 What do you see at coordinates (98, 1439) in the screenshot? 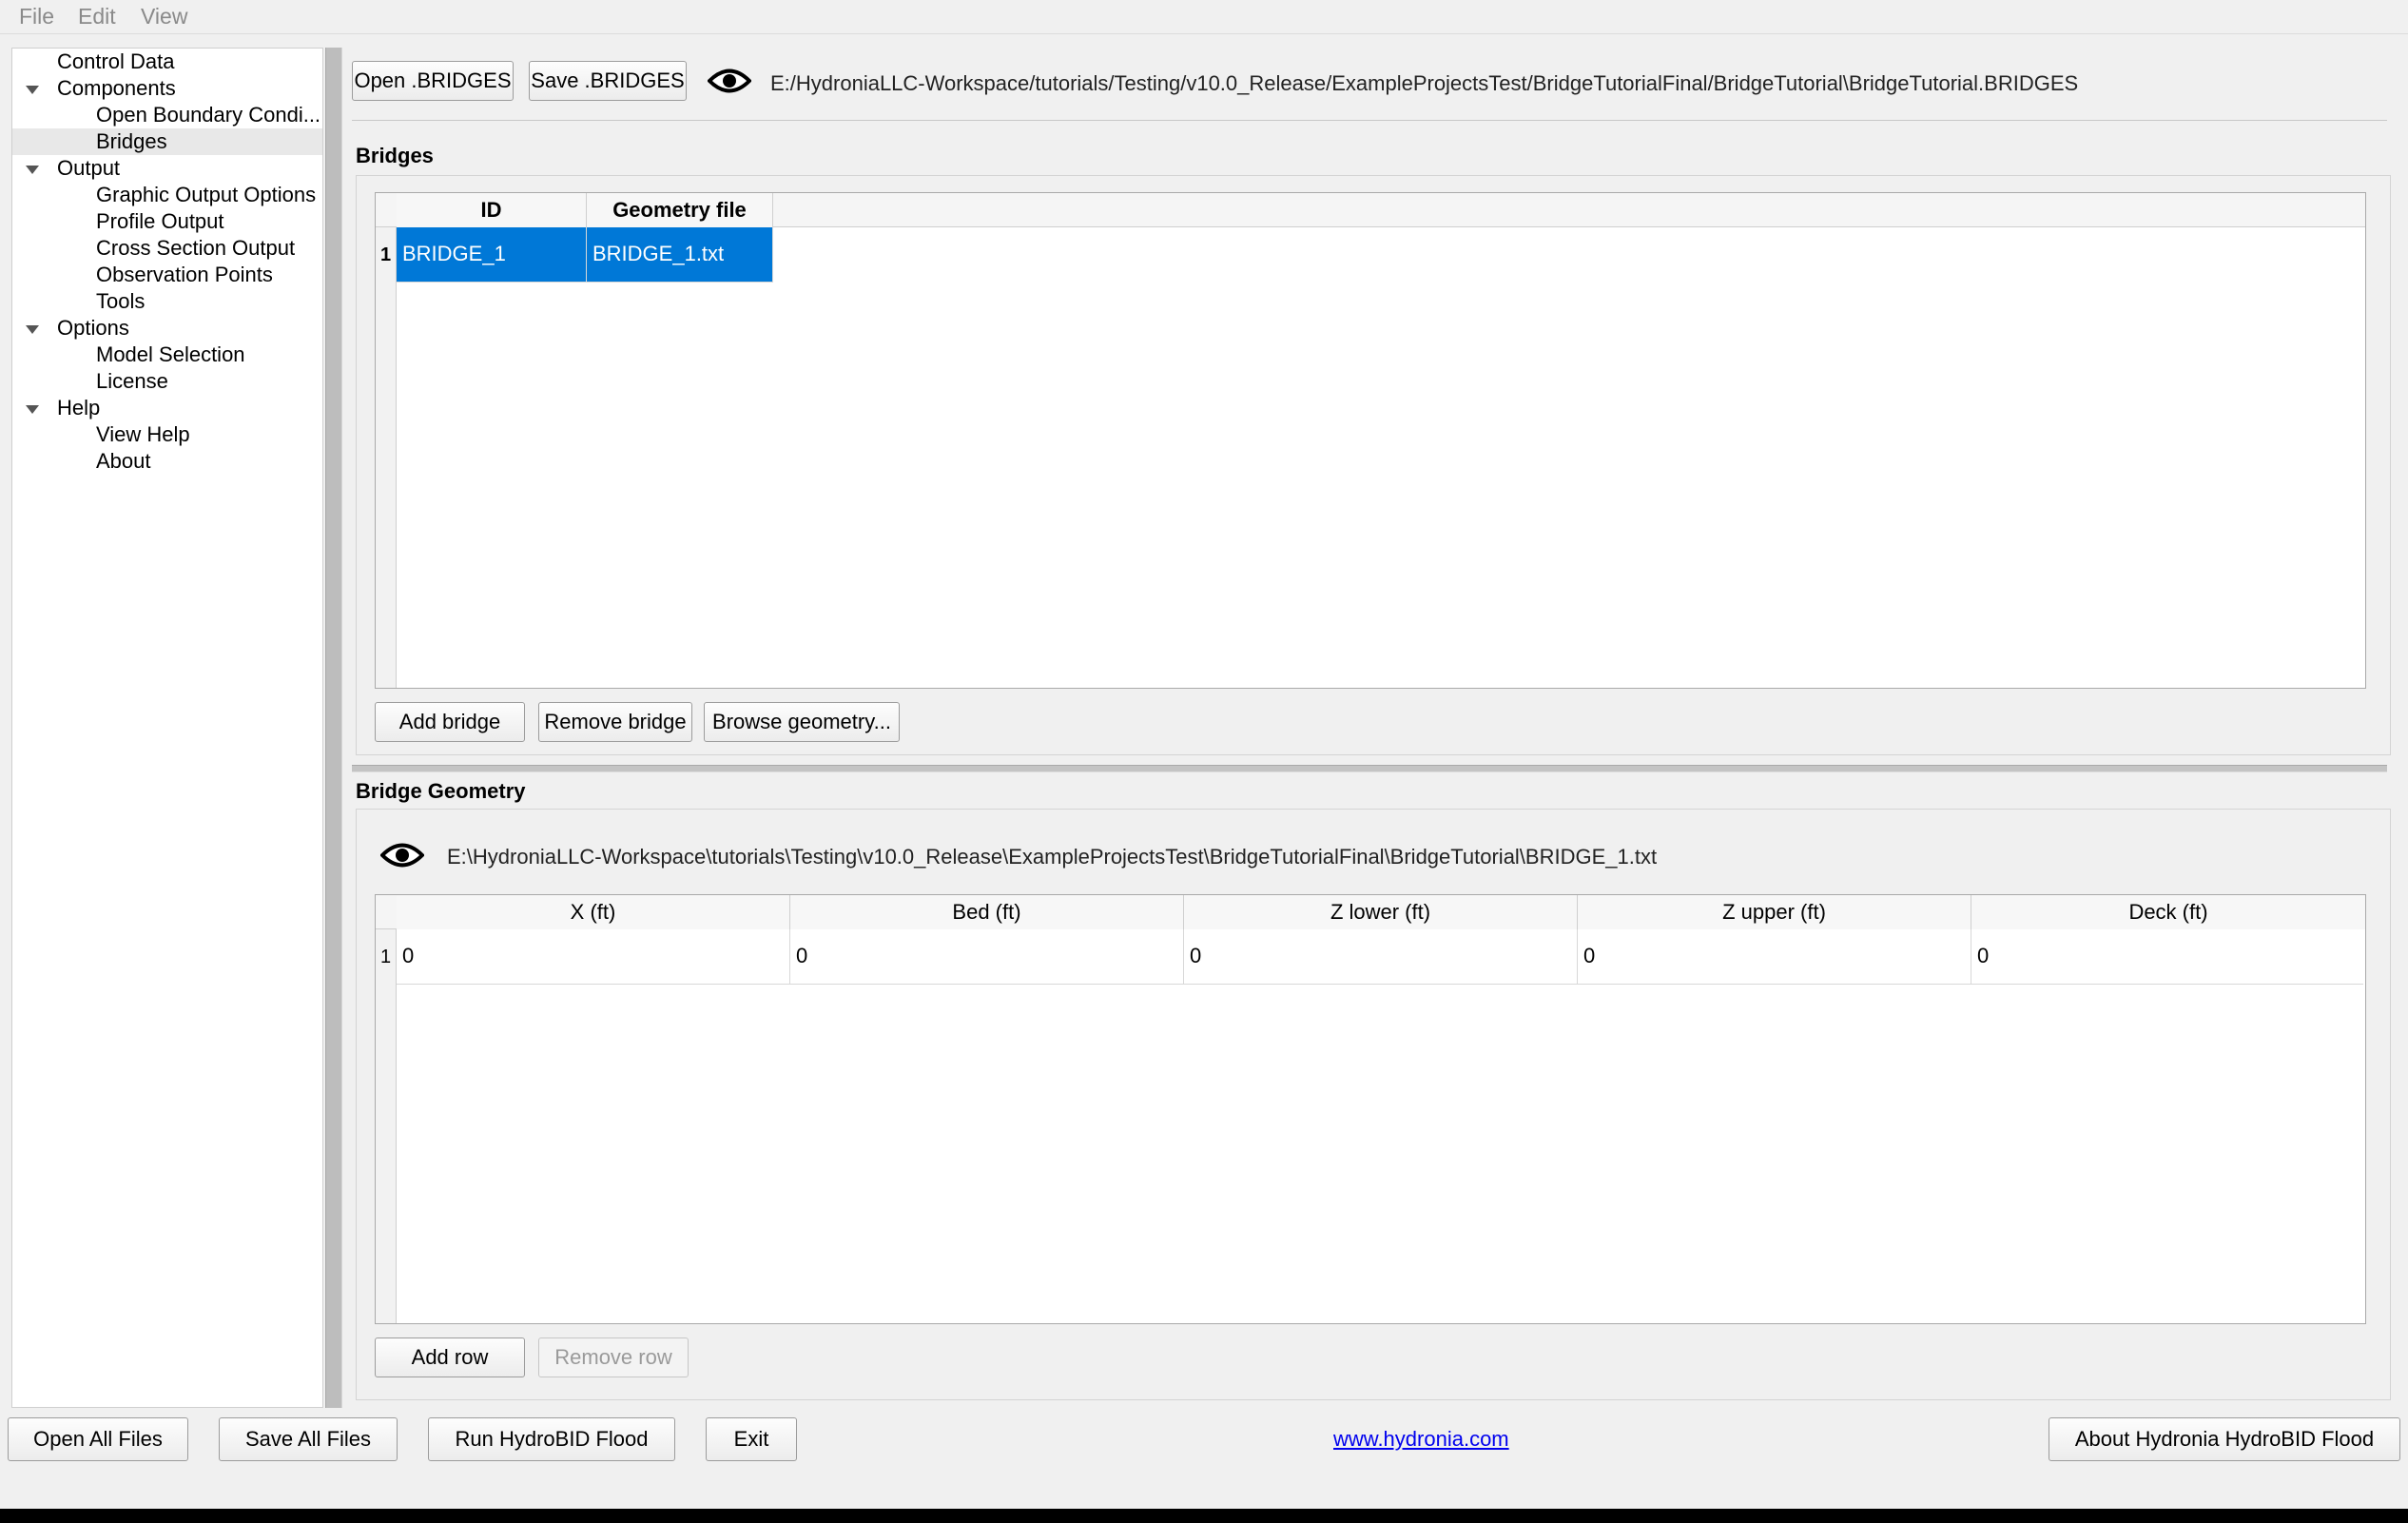
I see `open-all-files-button: Open All Files` at bounding box center [98, 1439].